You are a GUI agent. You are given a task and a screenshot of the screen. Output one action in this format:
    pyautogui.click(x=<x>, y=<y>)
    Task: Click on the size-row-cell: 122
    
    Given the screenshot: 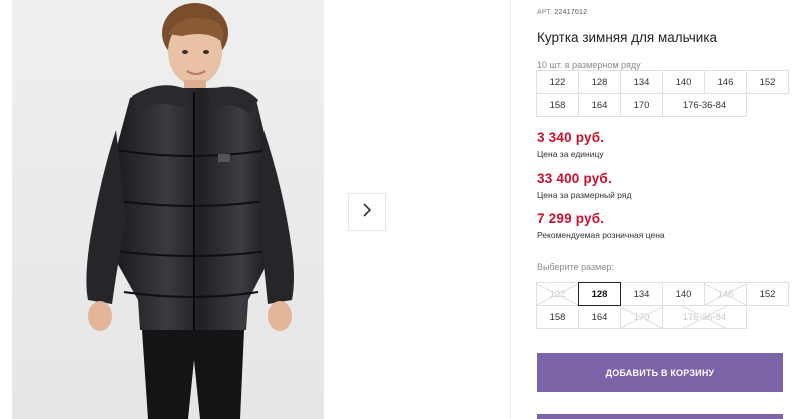 What is the action you would take?
    pyautogui.click(x=557, y=82)
    